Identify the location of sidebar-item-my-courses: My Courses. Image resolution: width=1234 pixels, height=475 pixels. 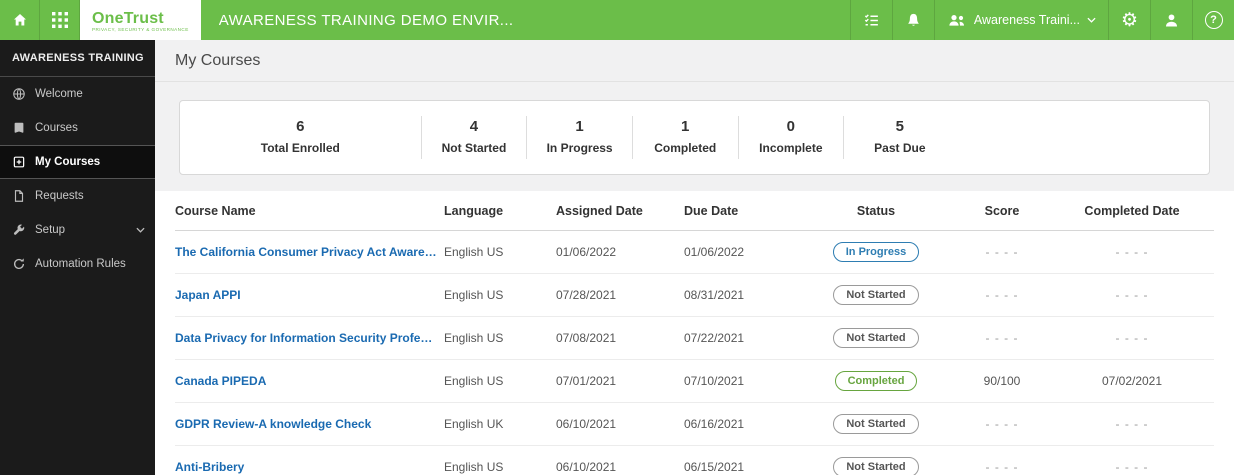
(77, 162).